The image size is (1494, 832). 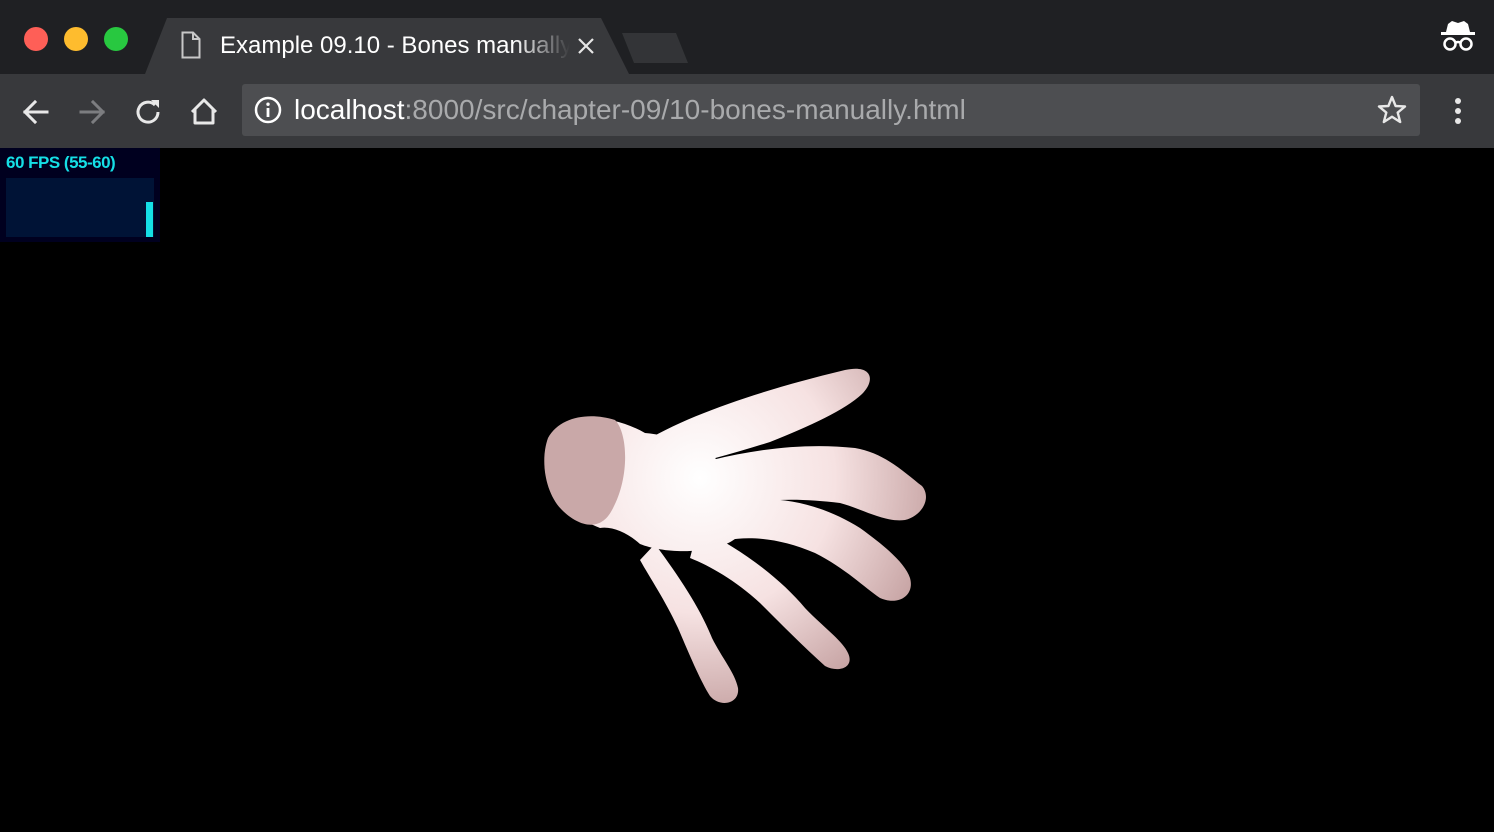 I want to click on reload-icon, so click(x=148, y=112).